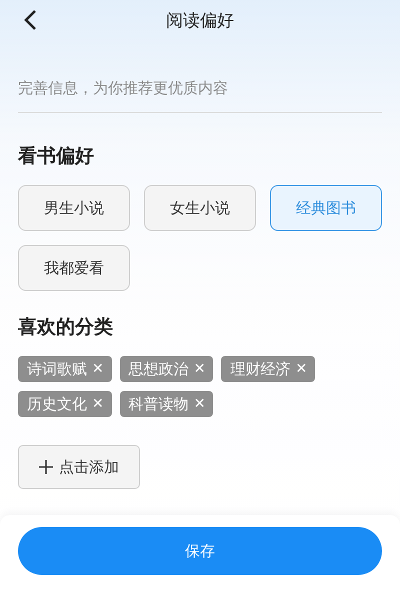 The width and height of the screenshot is (400, 608). I want to click on preference-option: 经典图书, so click(326, 208).